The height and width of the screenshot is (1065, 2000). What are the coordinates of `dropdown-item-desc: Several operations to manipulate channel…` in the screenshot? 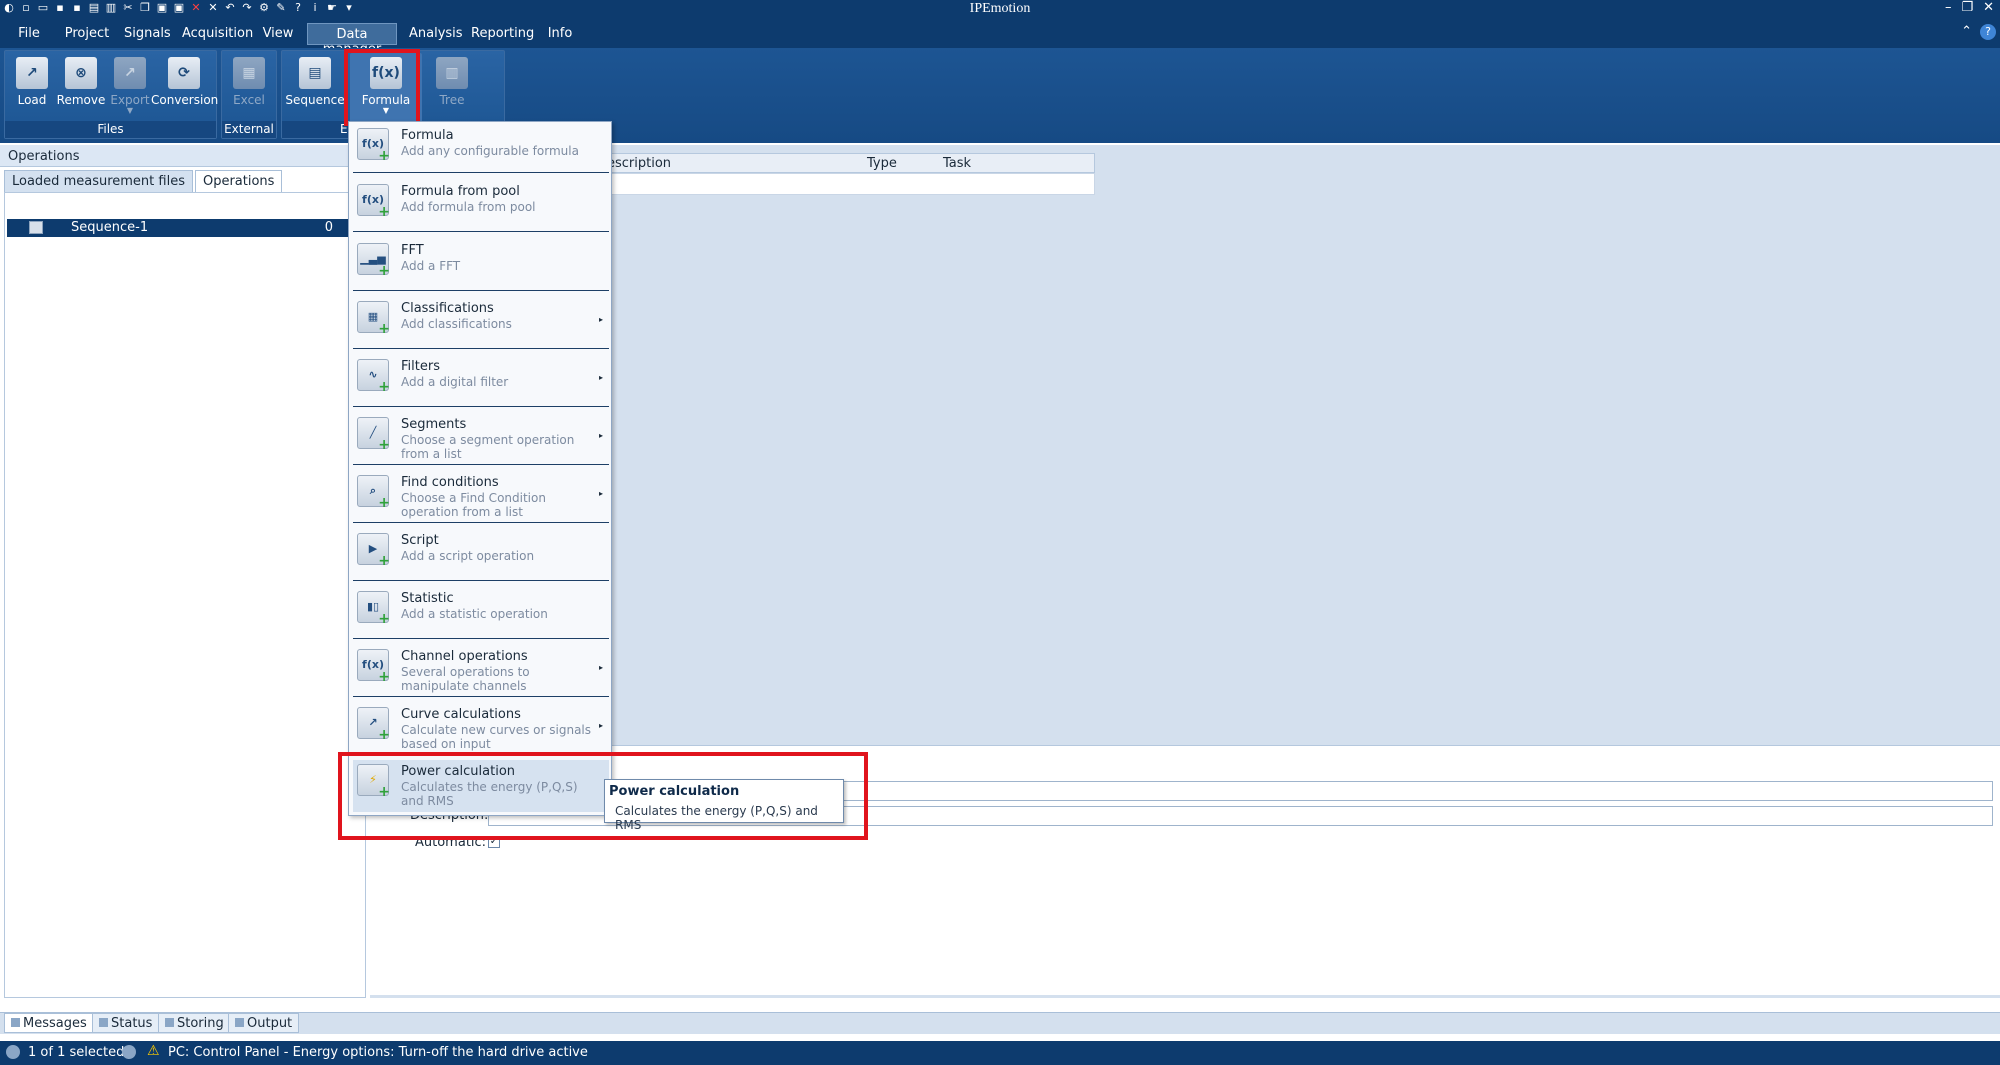 It's located at (465, 679).